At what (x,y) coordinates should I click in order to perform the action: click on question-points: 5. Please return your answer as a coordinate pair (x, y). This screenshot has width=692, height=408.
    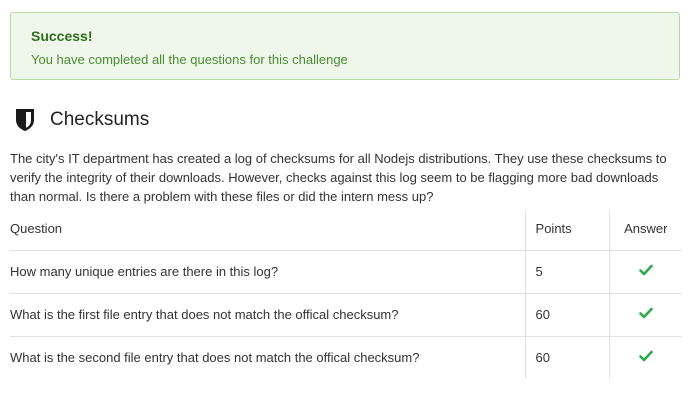
    Looking at the image, I should click on (567, 272).